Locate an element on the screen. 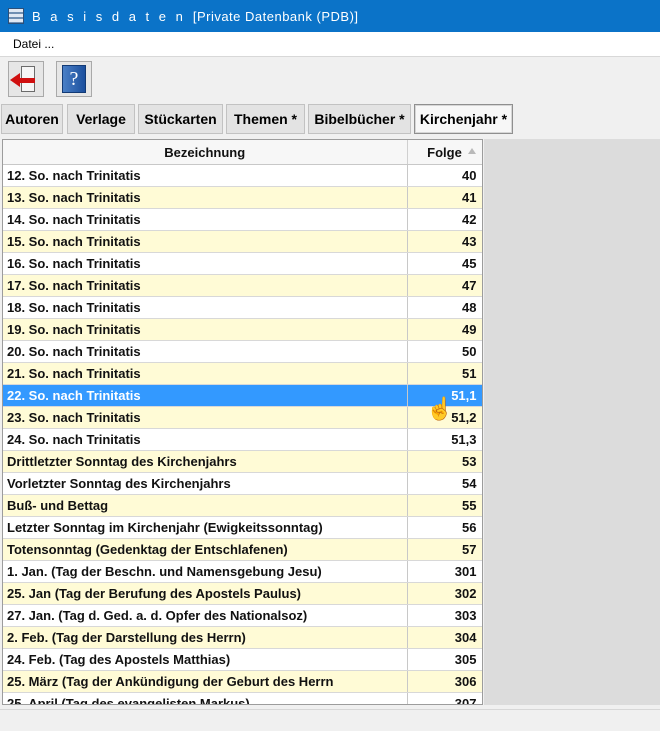 The width and height of the screenshot is (660, 731). status-bar is located at coordinates (330, 720).